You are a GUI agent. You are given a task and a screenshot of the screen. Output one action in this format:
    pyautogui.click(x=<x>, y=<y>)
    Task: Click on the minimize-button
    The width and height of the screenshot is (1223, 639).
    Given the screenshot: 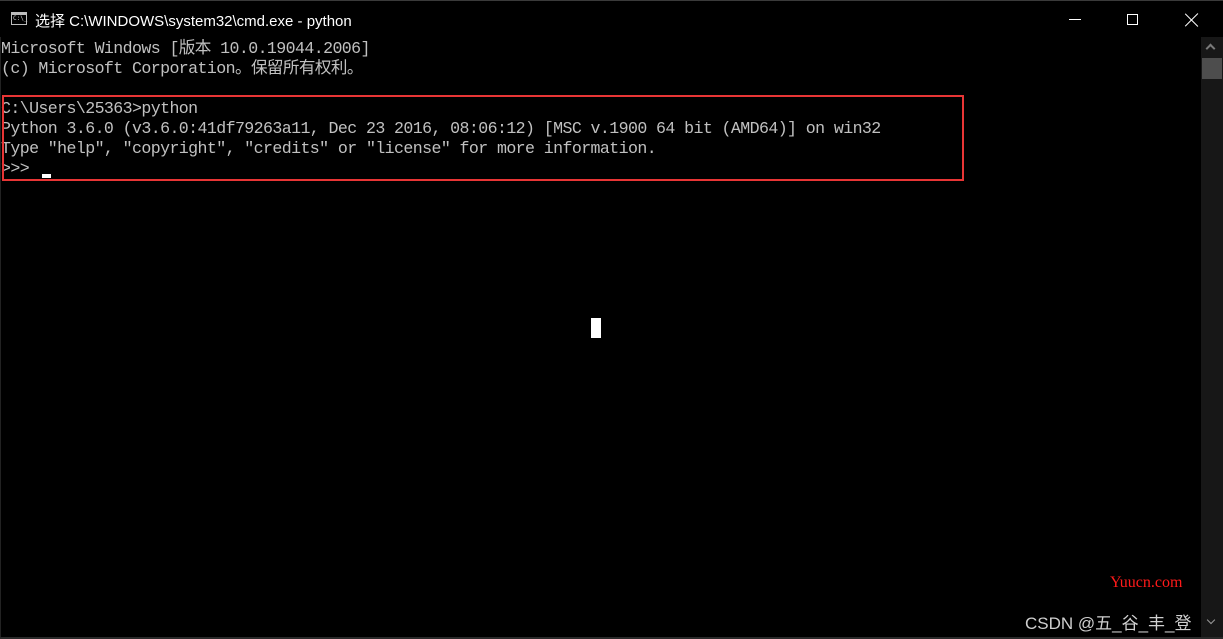 What is the action you would take?
    pyautogui.click(x=1075, y=20)
    